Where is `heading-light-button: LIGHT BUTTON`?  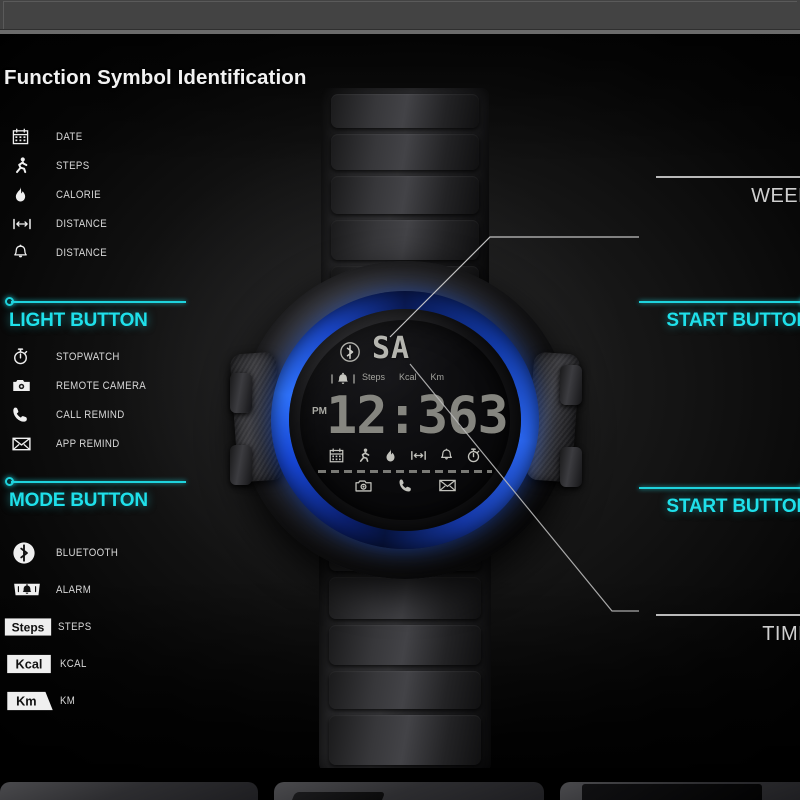 heading-light-button: LIGHT BUTTON is located at coordinates (93, 314).